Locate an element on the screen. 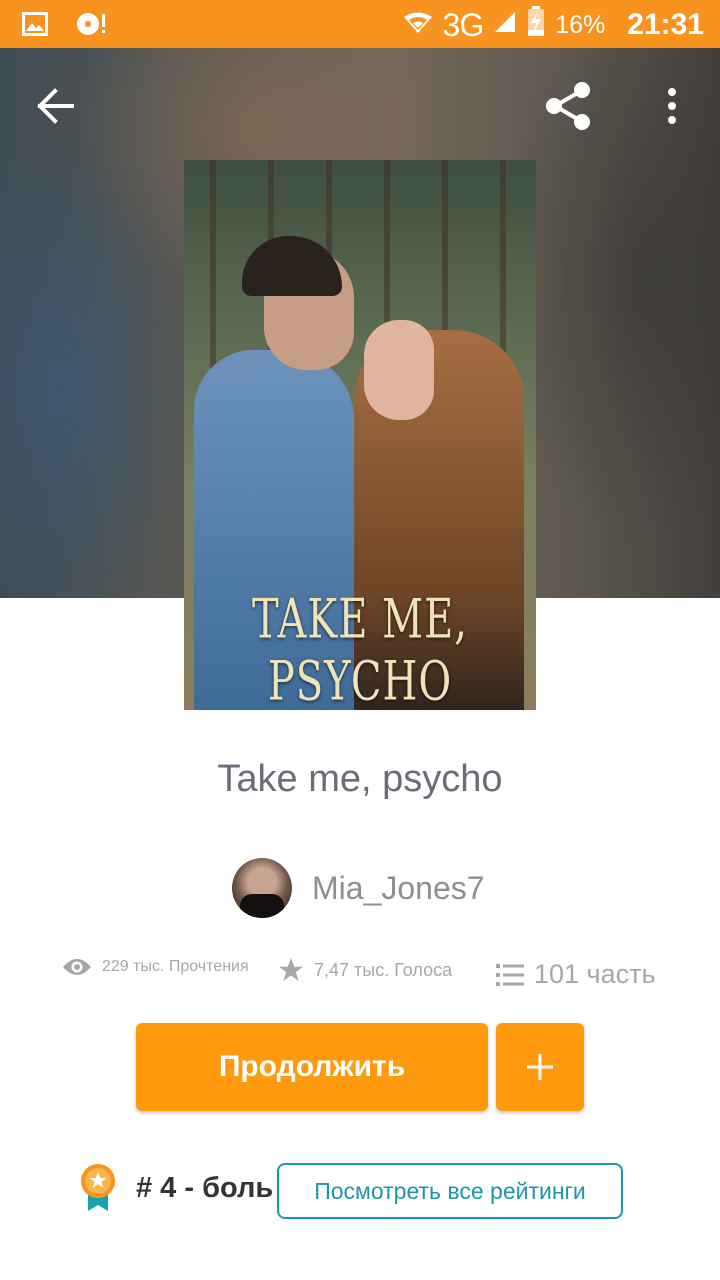  more-options-button is located at coordinates (672, 106).